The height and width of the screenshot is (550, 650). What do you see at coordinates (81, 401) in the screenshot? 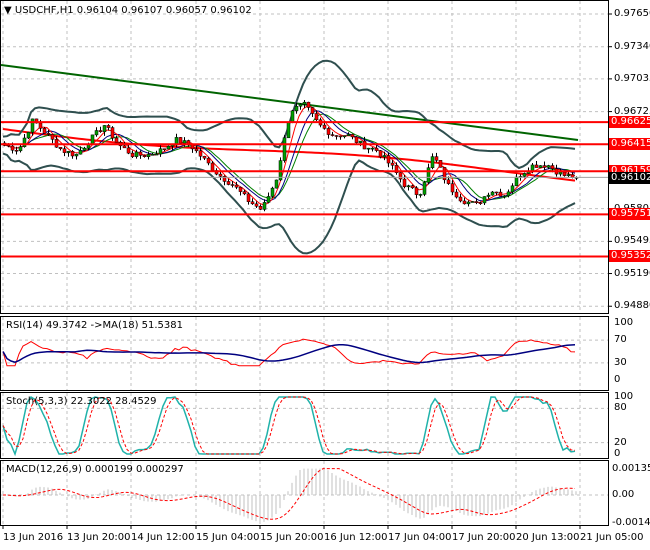
I see `stoch-label: Stoch(5,3,3) 22.3022 28.4529` at bounding box center [81, 401].